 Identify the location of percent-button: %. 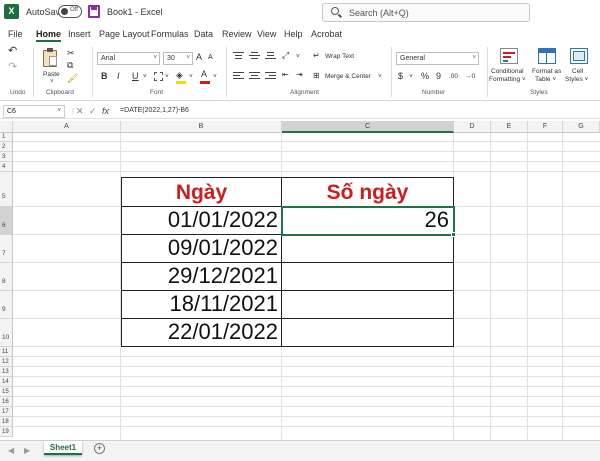
(425, 76).